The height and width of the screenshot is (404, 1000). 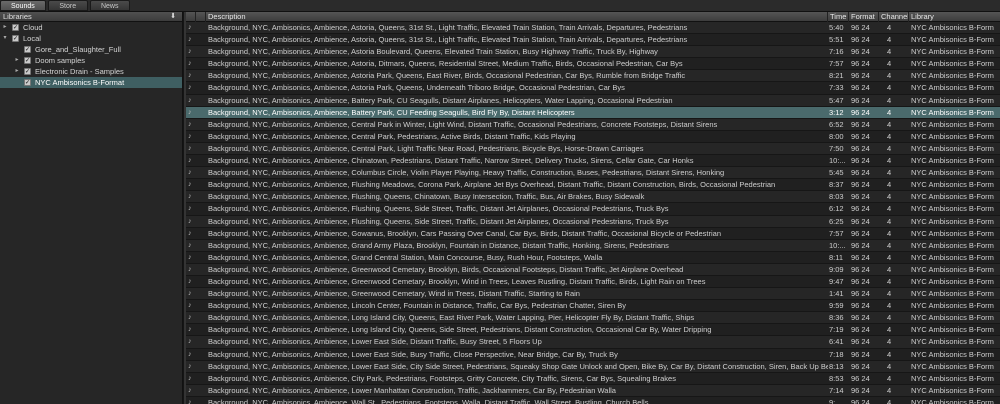 I want to click on time-cell: 7:16, so click(x=836, y=52).